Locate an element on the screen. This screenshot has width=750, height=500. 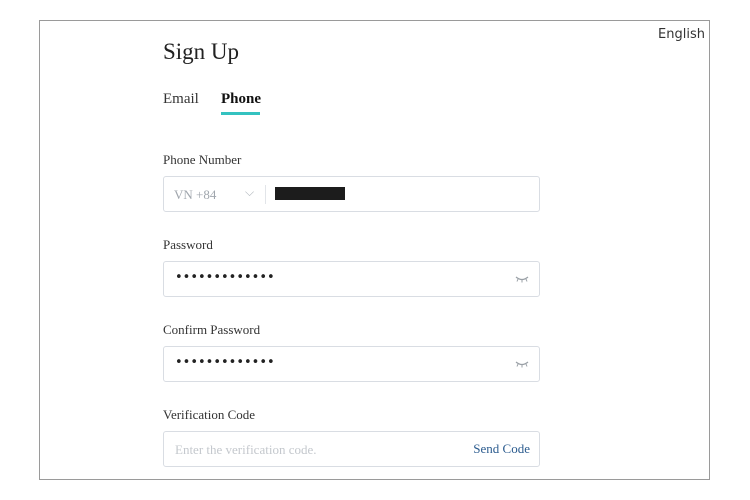
verification-code-field: Enter the verification code. Send Code is located at coordinates (351, 449).